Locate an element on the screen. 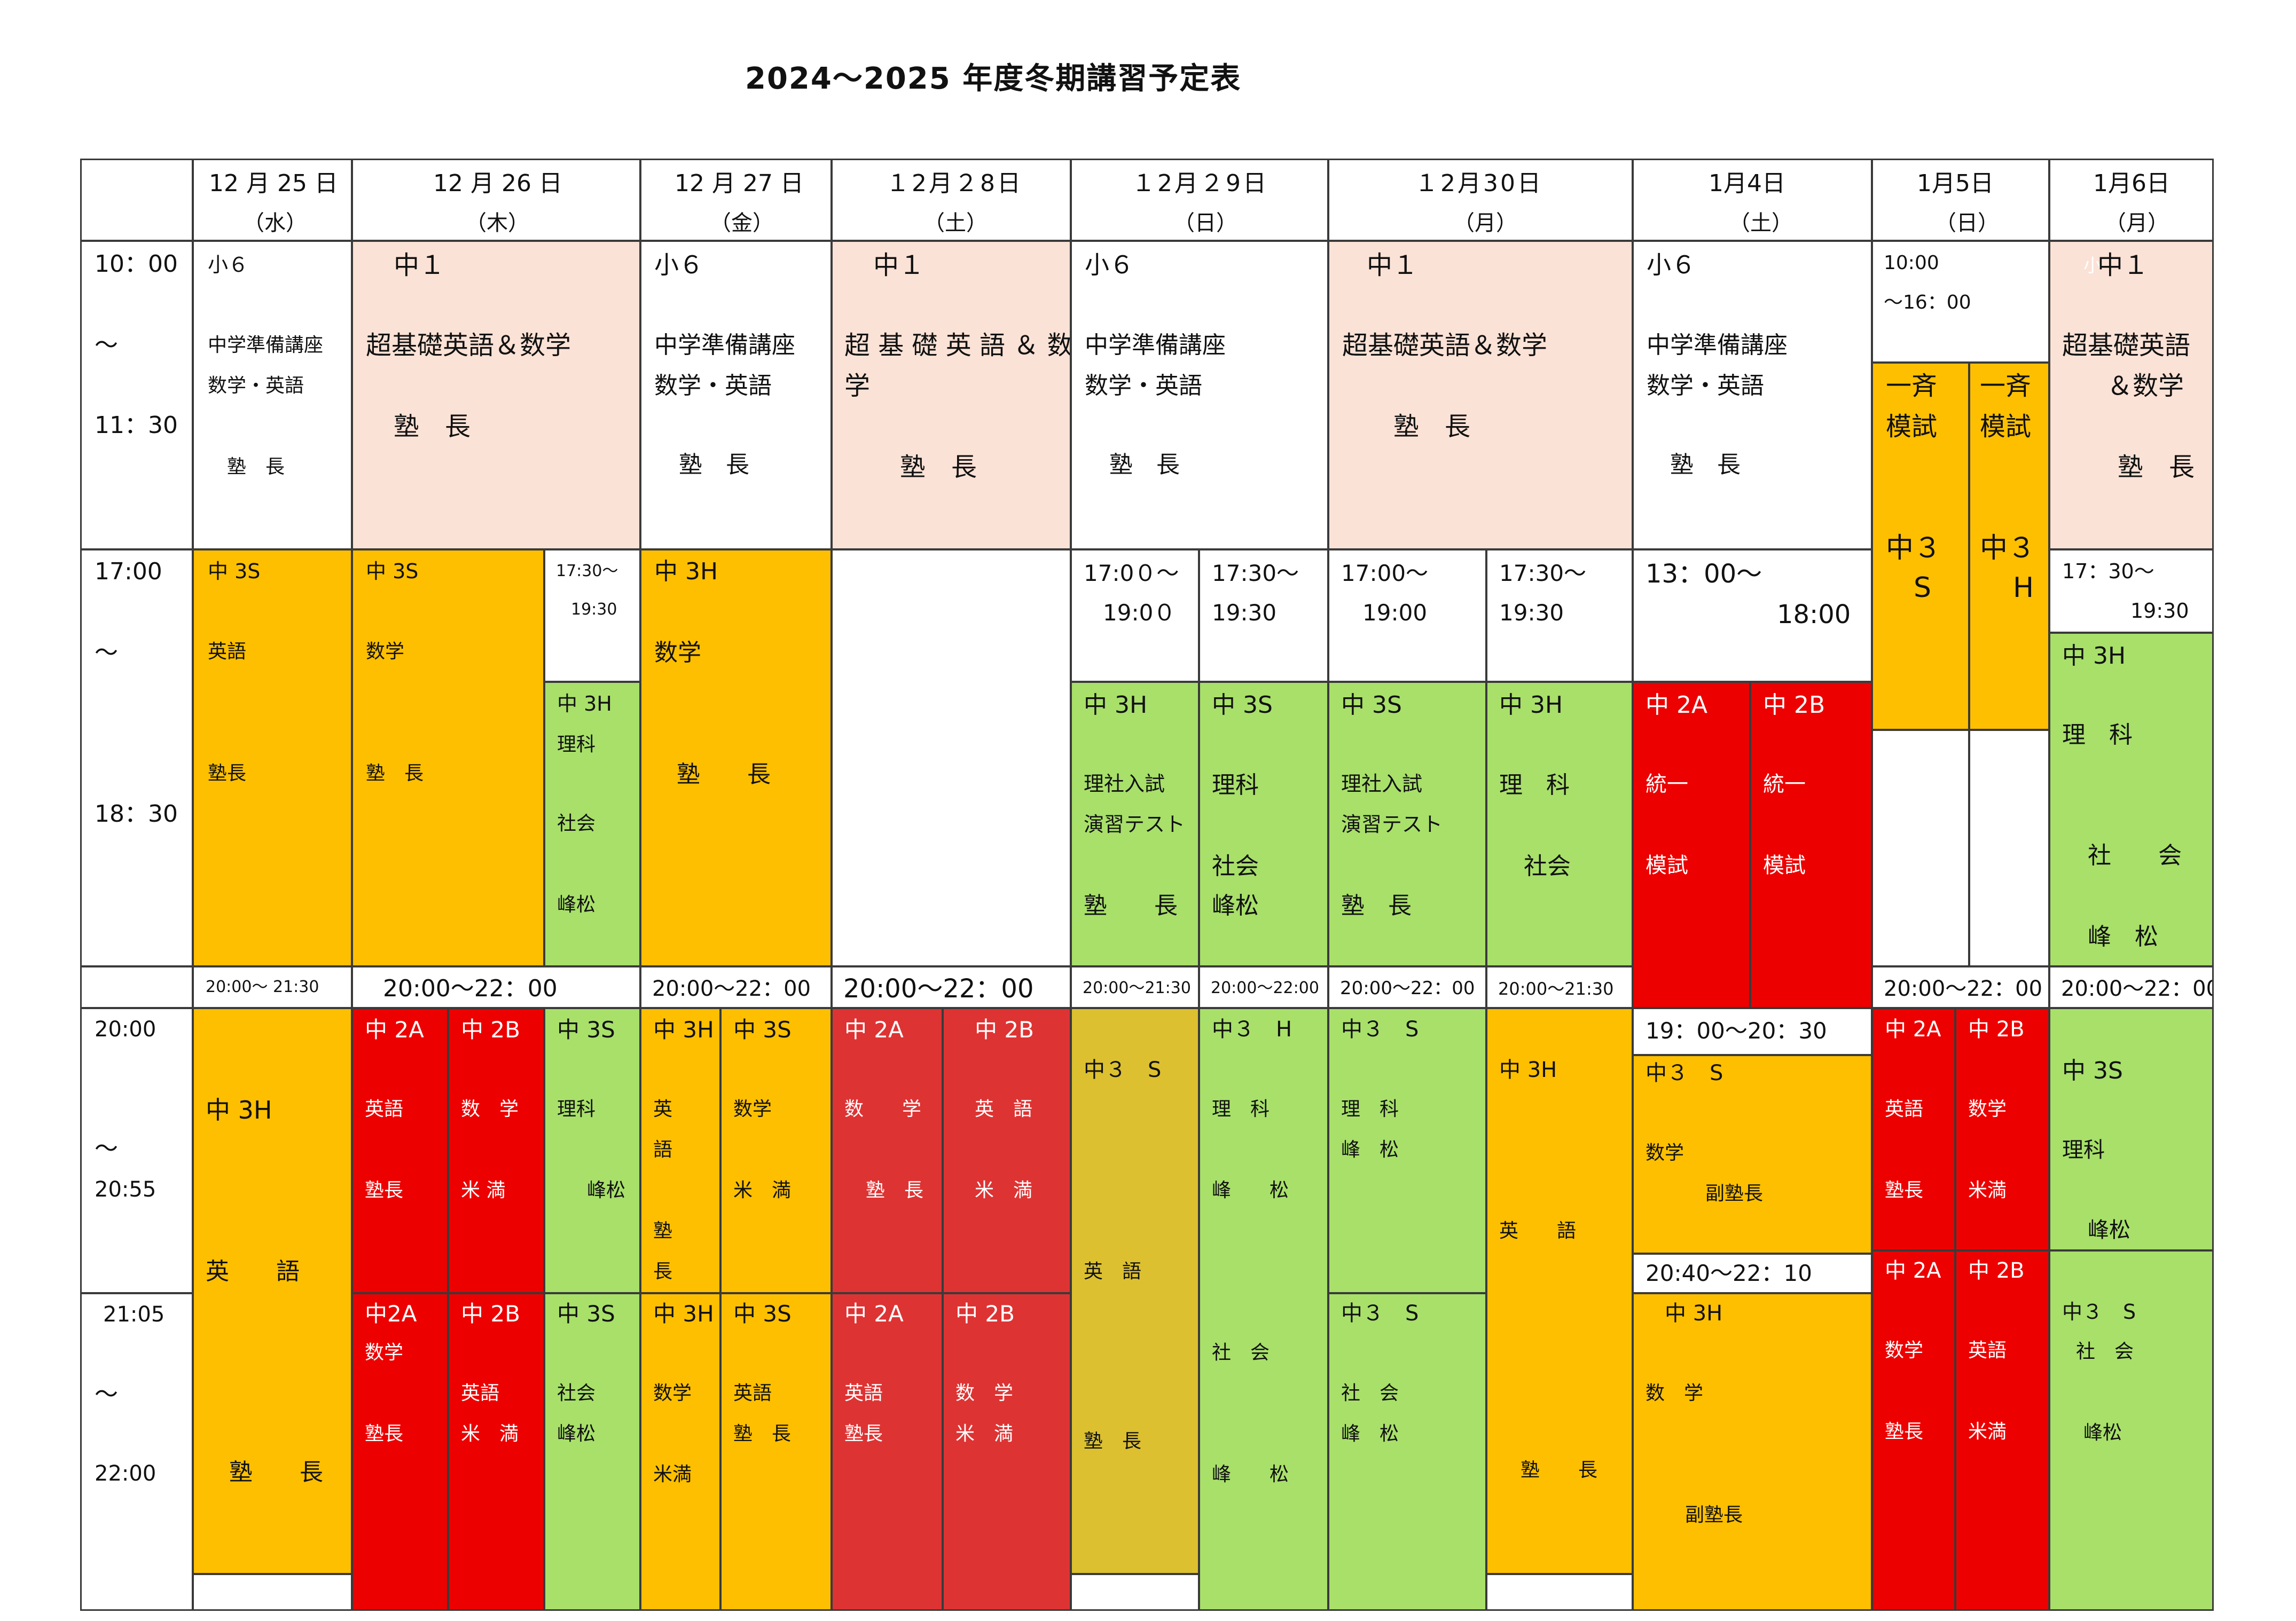 This screenshot has width=2296, height=1621. class-block: 中 3S 理科 峰松 is located at coordinates (2131, 1129).